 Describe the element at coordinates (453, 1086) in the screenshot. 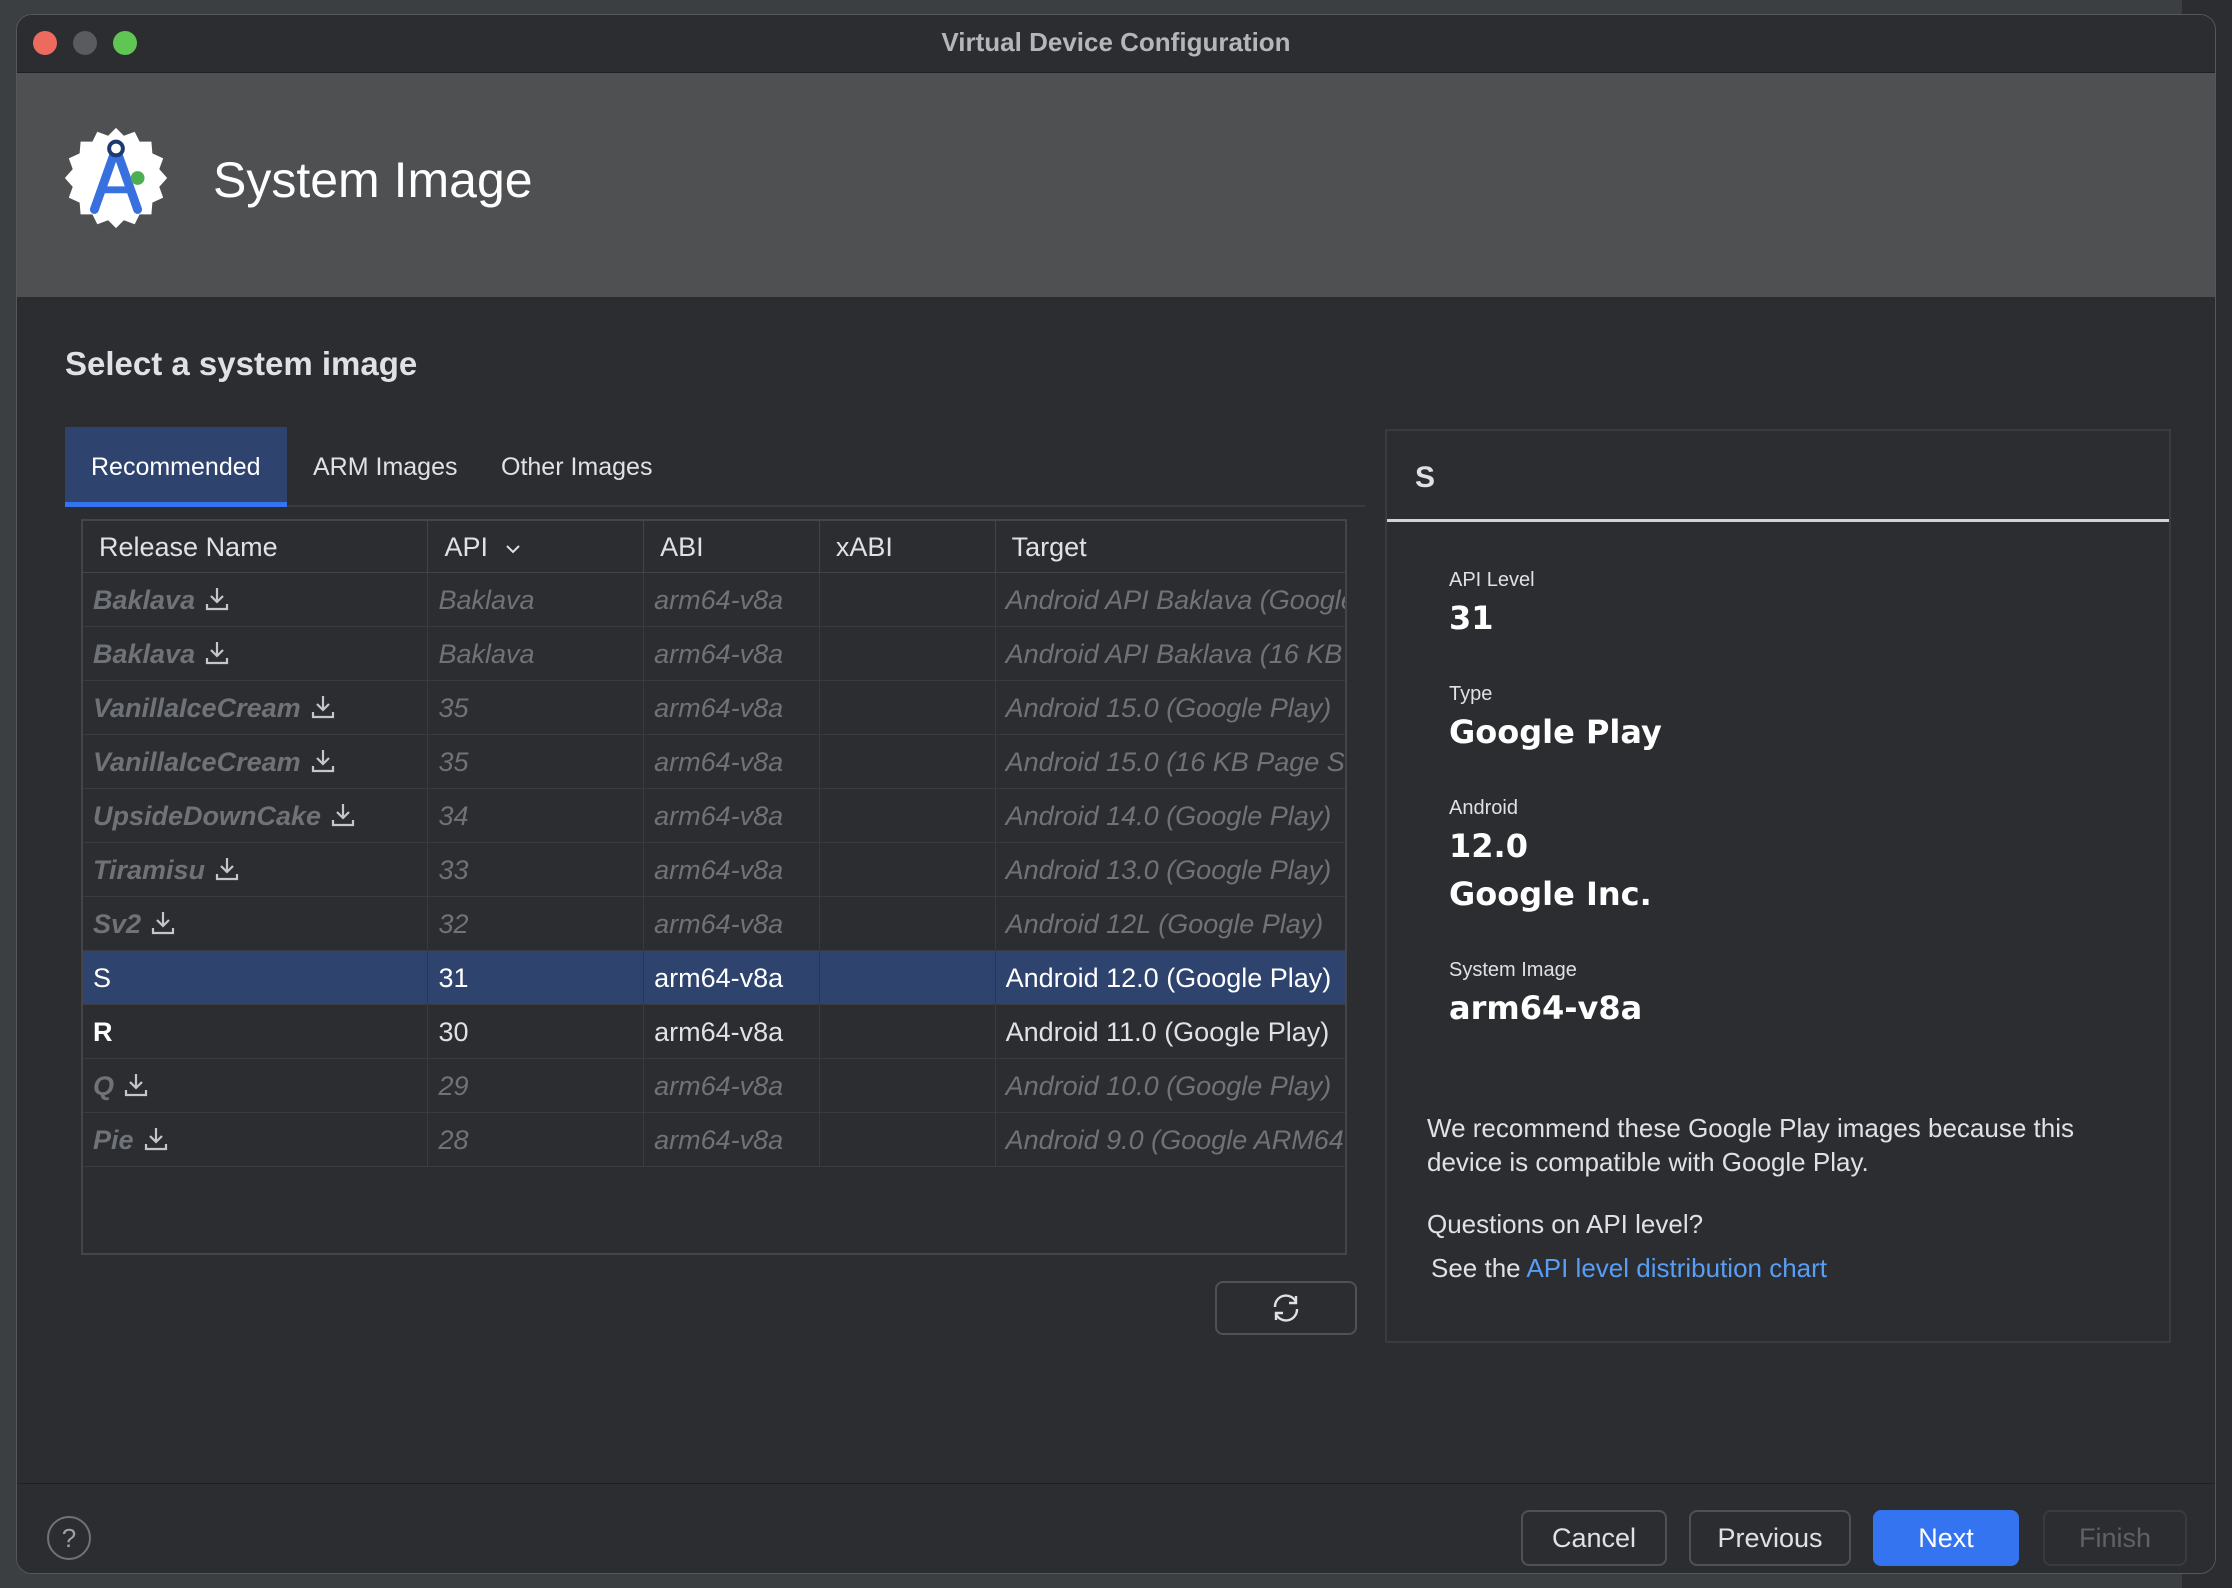

I see `api-cell-text: 29` at that location.